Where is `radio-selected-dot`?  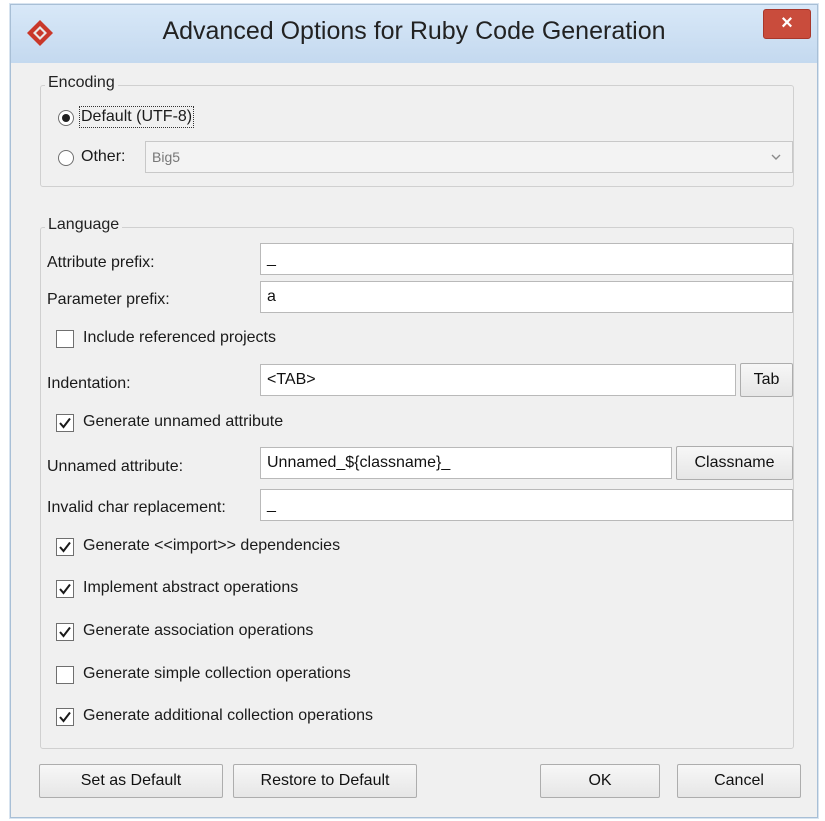
radio-selected-dot is located at coordinates (66, 118).